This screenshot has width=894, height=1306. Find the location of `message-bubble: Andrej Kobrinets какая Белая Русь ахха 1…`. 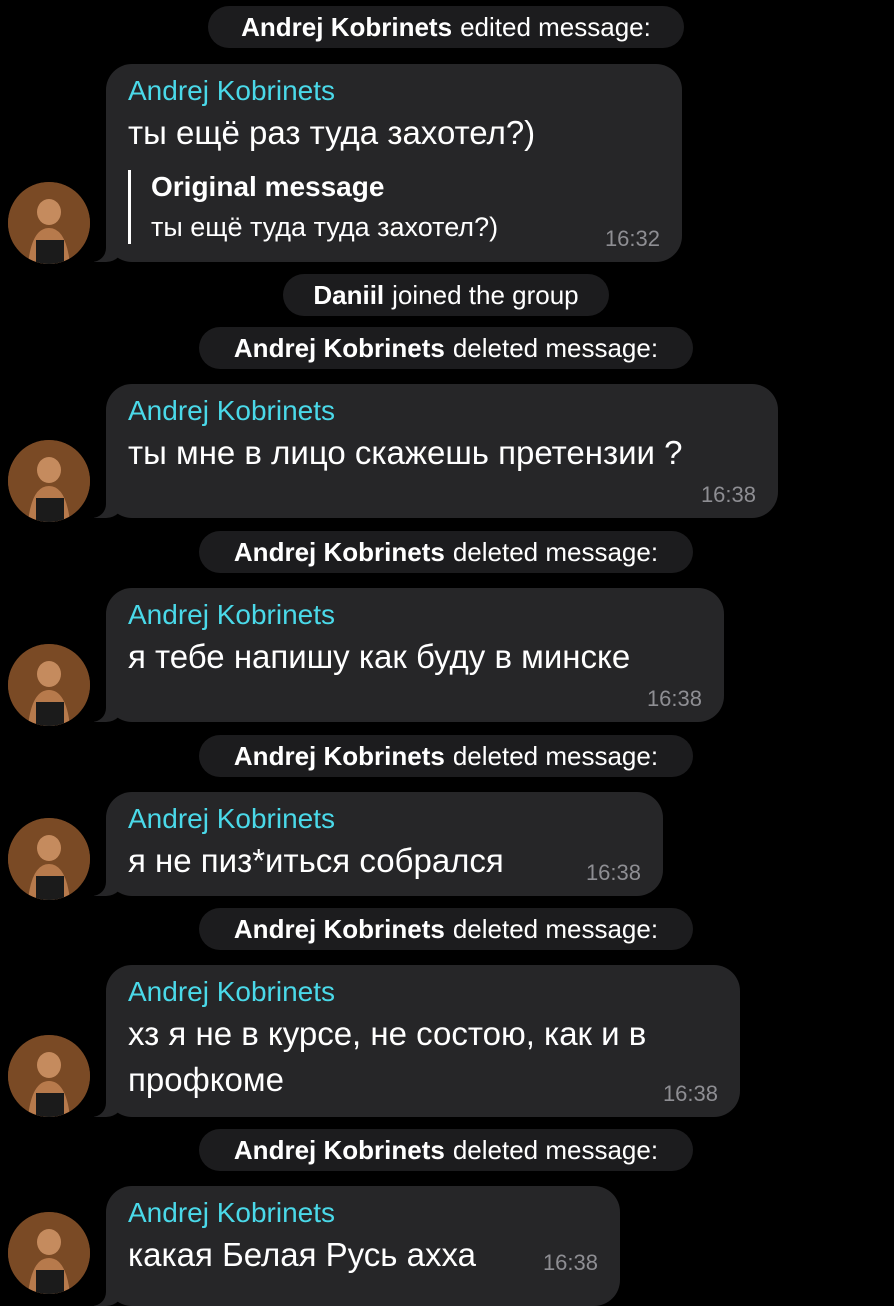

message-bubble: Andrej Kobrinets какая Белая Русь ахха 1… is located at coordinates (350, 1246).